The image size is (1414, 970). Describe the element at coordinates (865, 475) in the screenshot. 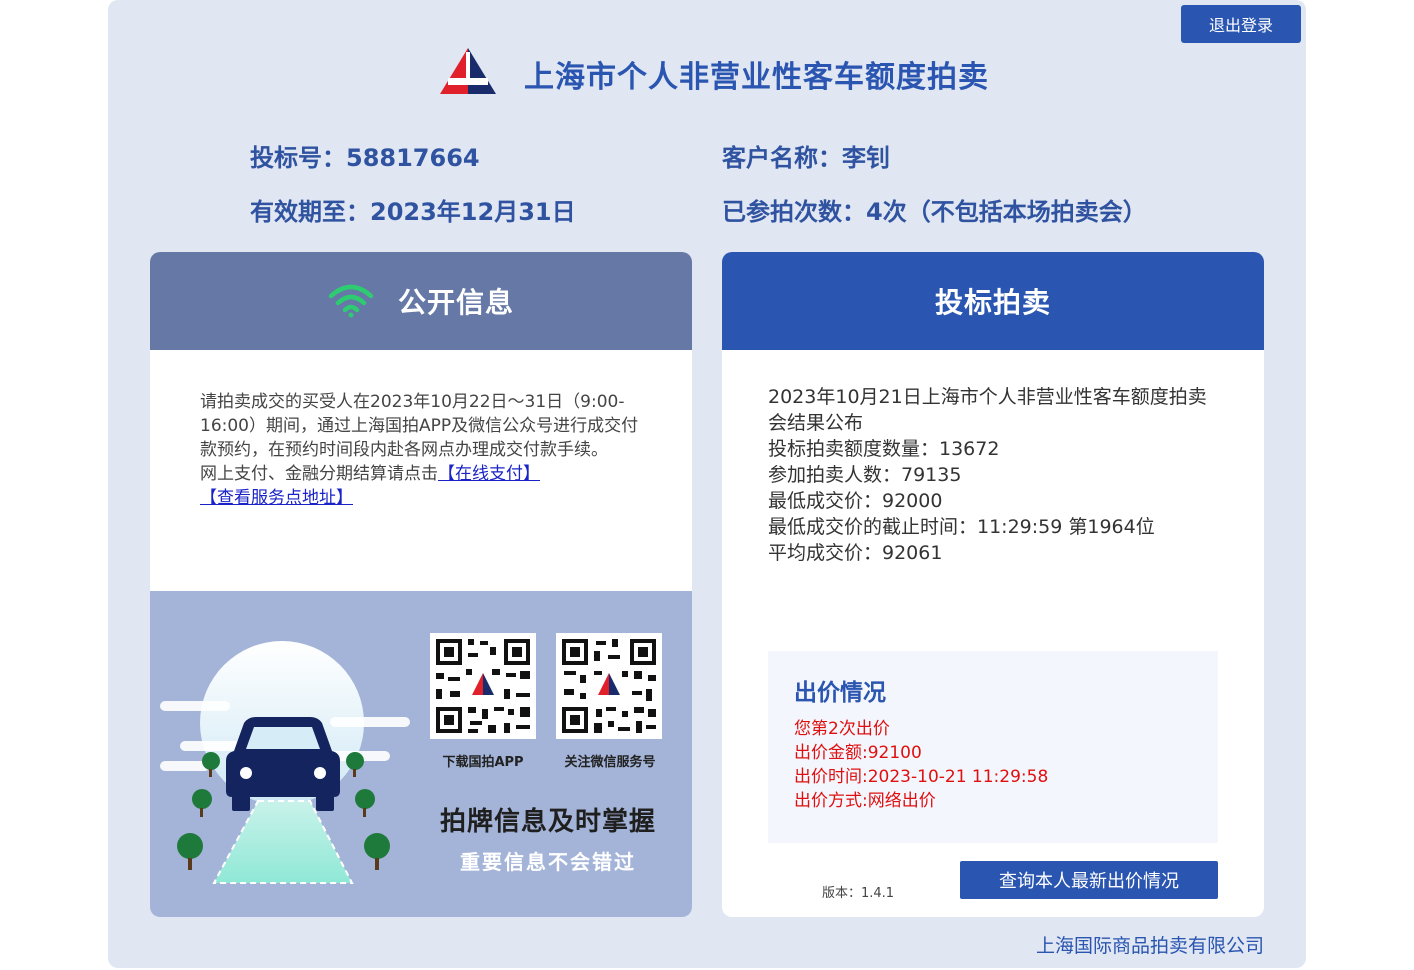

I see `result-line: 参加拍卖人数：79135` at that location.